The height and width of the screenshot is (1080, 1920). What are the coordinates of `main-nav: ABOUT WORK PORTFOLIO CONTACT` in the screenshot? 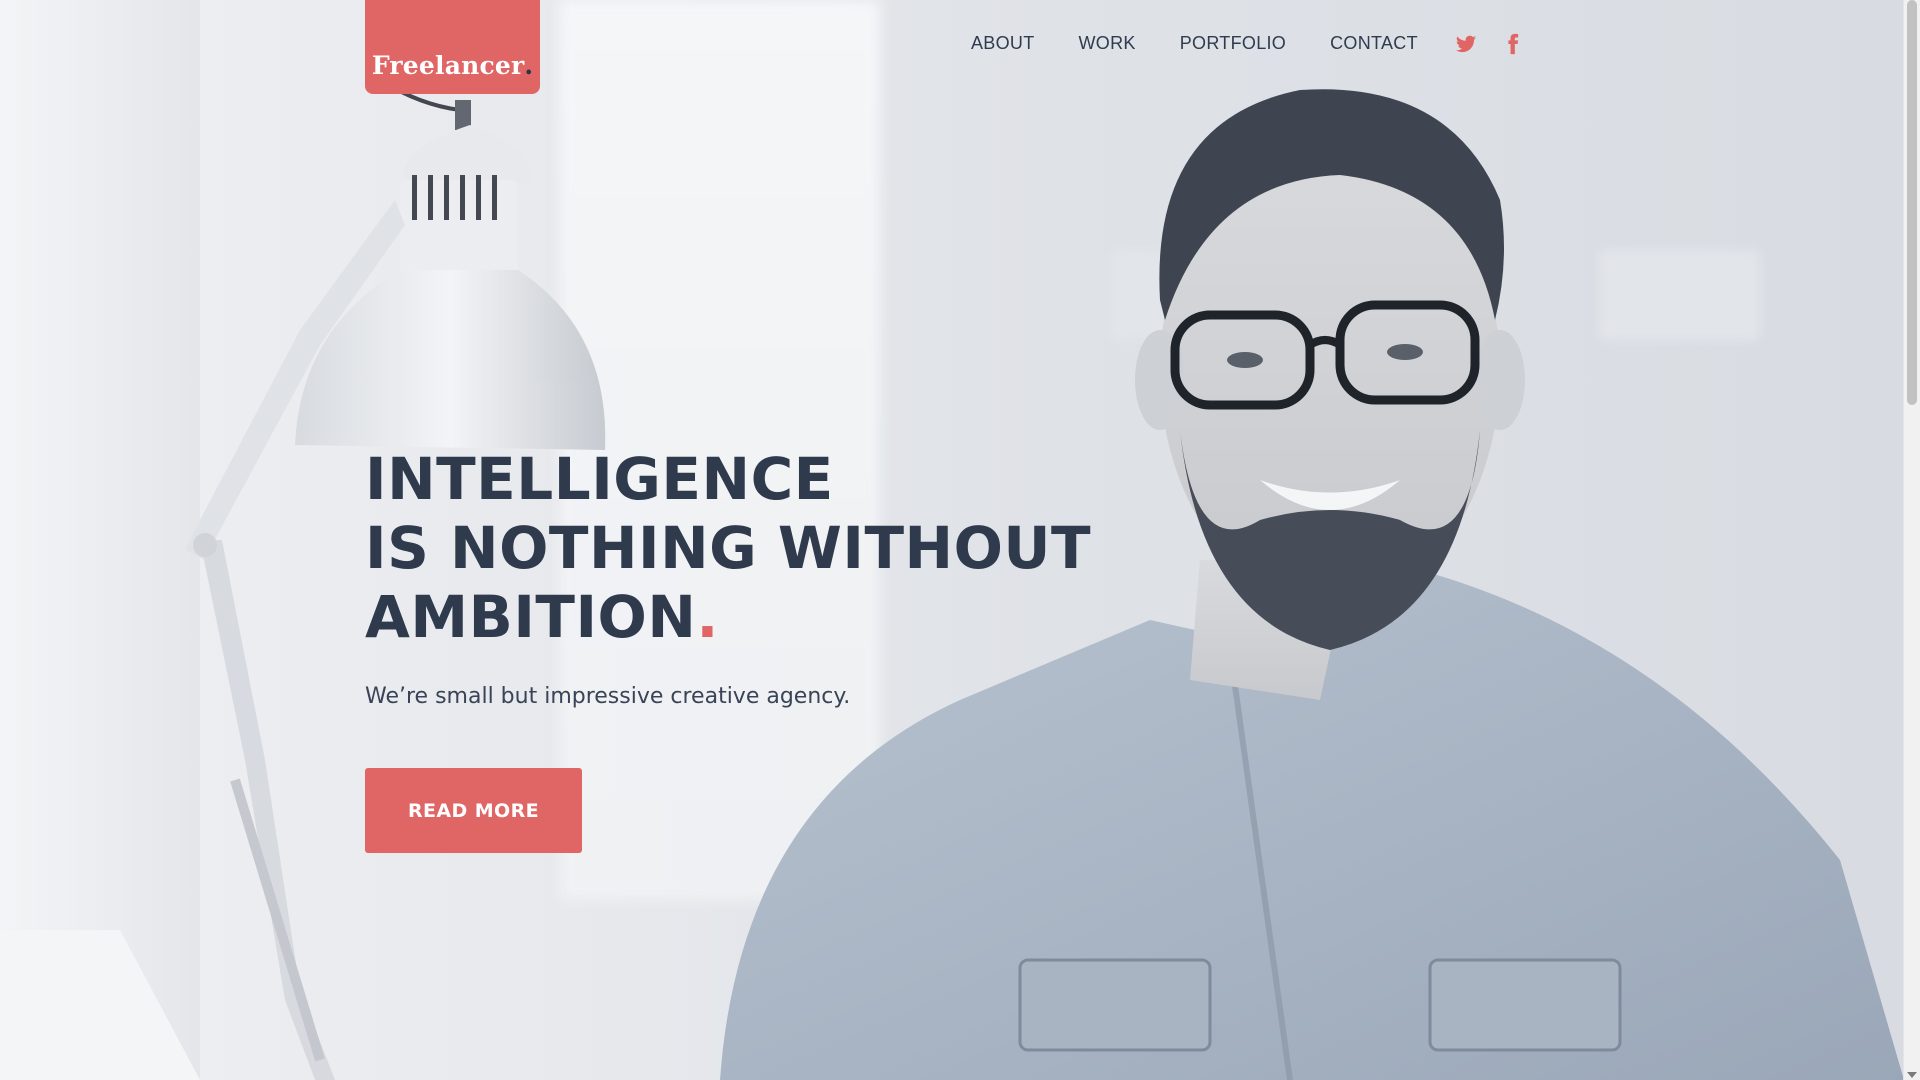 It's located at (1216, 43).